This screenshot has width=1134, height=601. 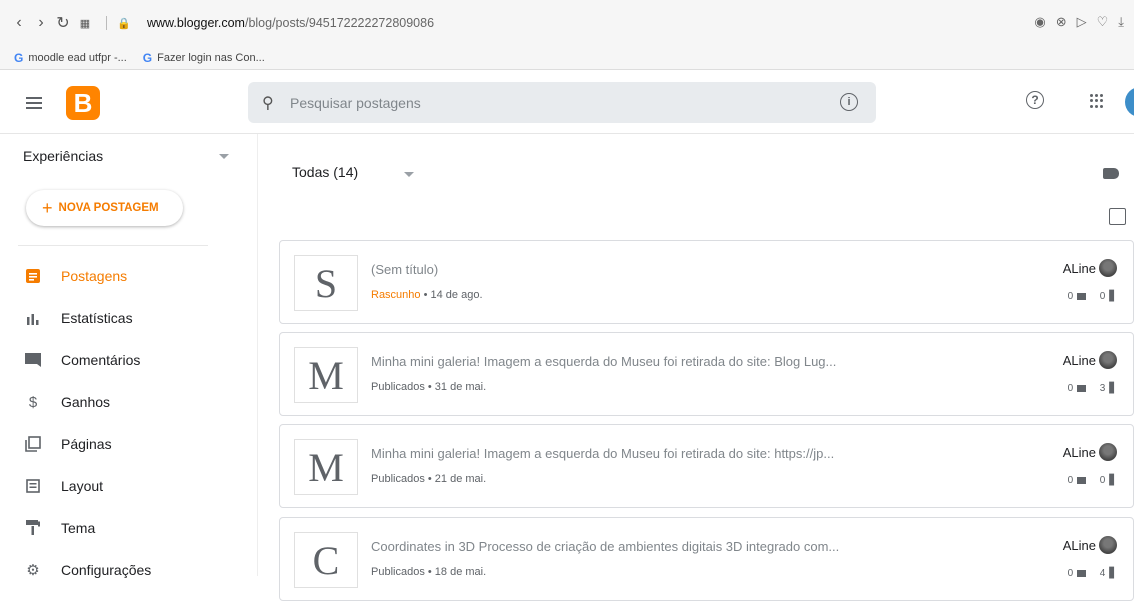 What do you see at coordinates (82, 486) in the screenshot?
I see `sidebar-item-label: Layout` at bounding box center [82, 486].